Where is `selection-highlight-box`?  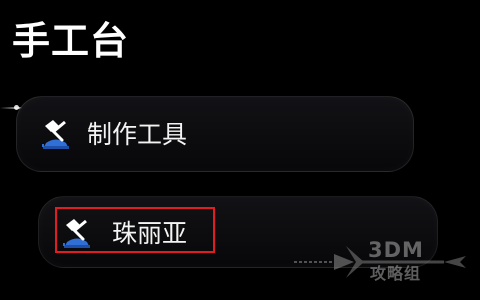
selection-highlight-box is located at coordinates (135, 230).